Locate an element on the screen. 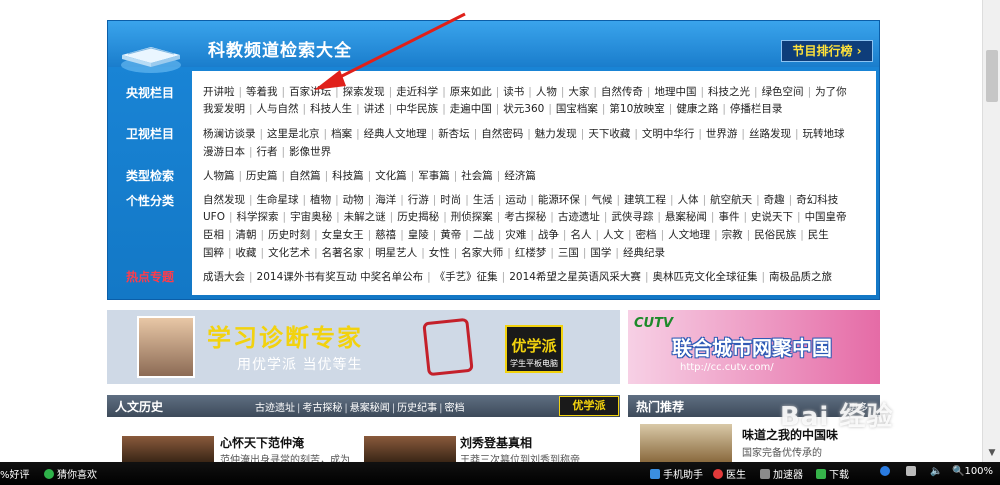  program-link: UFO is located at coordinates (214, 217).